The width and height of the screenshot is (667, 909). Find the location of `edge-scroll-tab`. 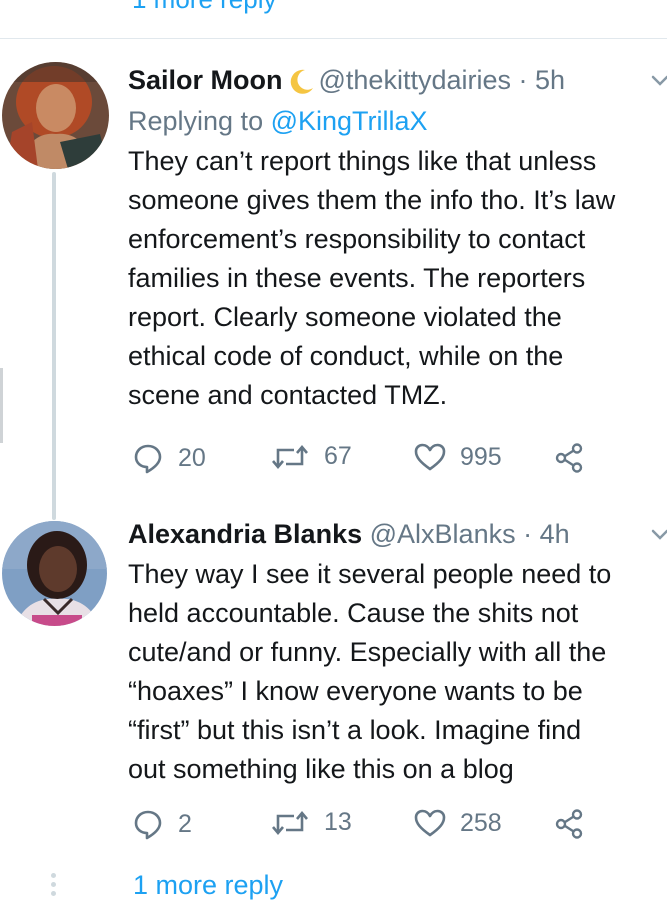

edge-scroll-tab is located at coordinates (1, 405).